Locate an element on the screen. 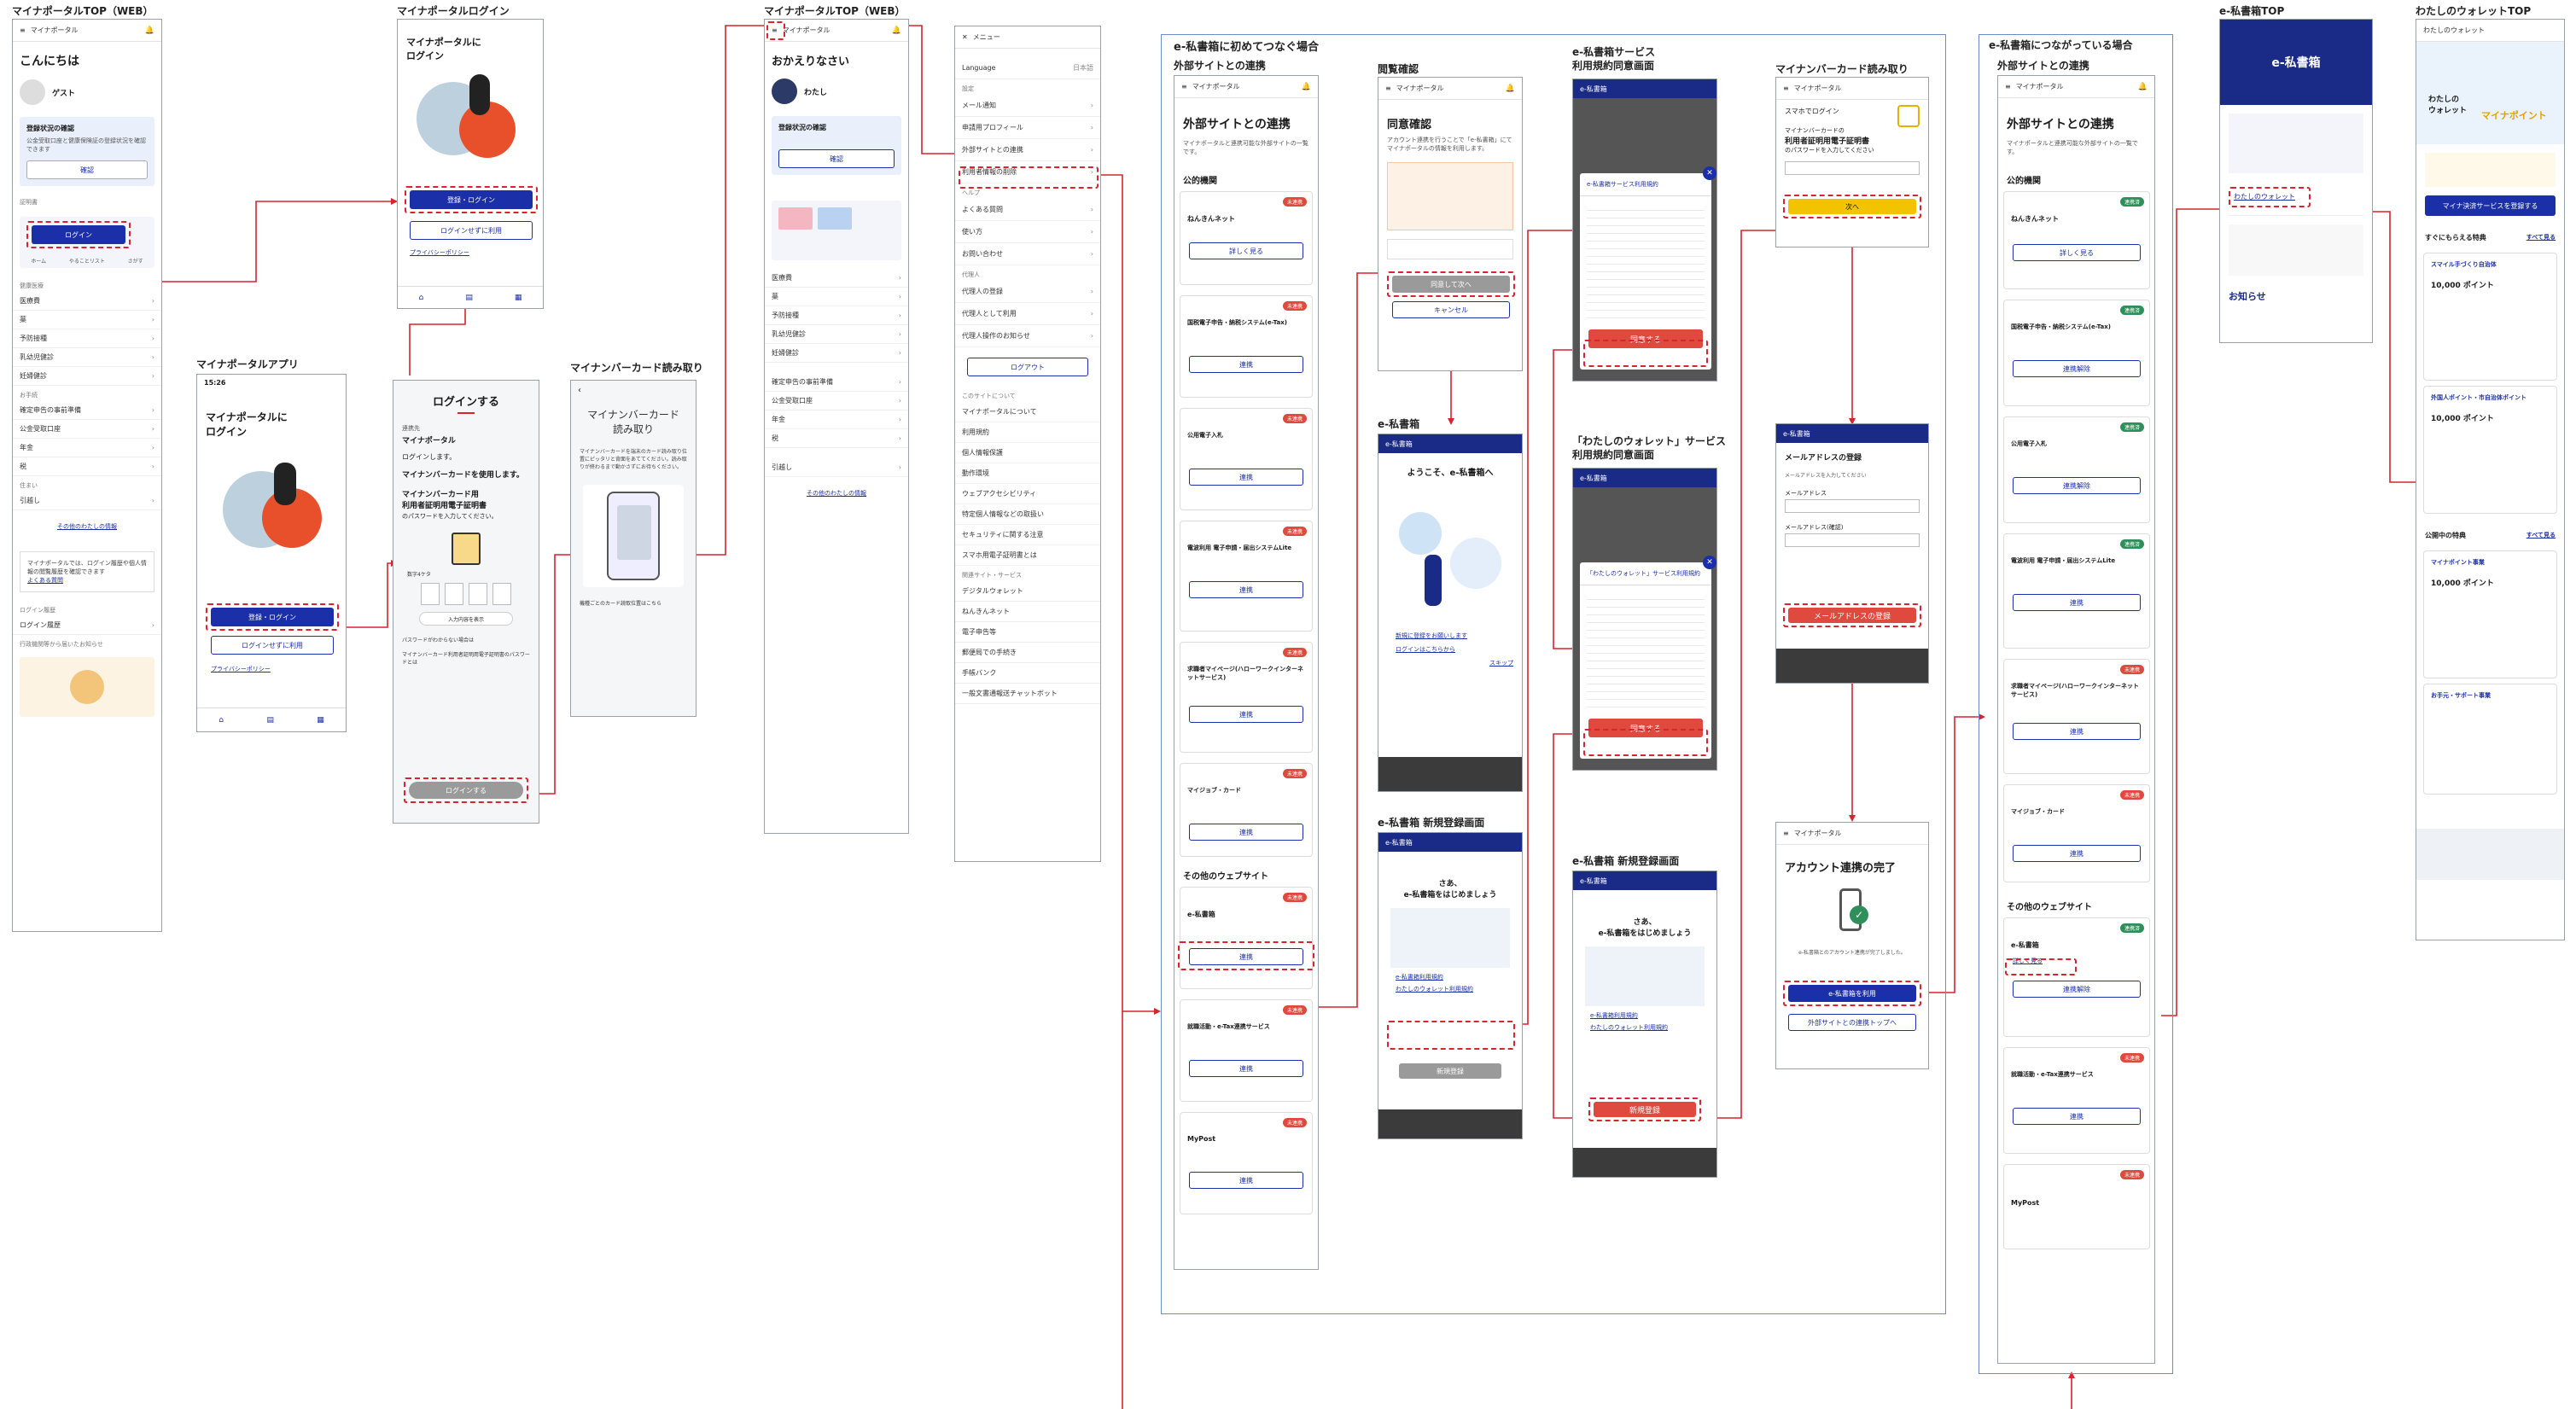 The width and height of the screenshot is (2576, 1409). offer-card: スマイル手づくり自治体 10,000 ポイント is located at coordinates (2490, 317).